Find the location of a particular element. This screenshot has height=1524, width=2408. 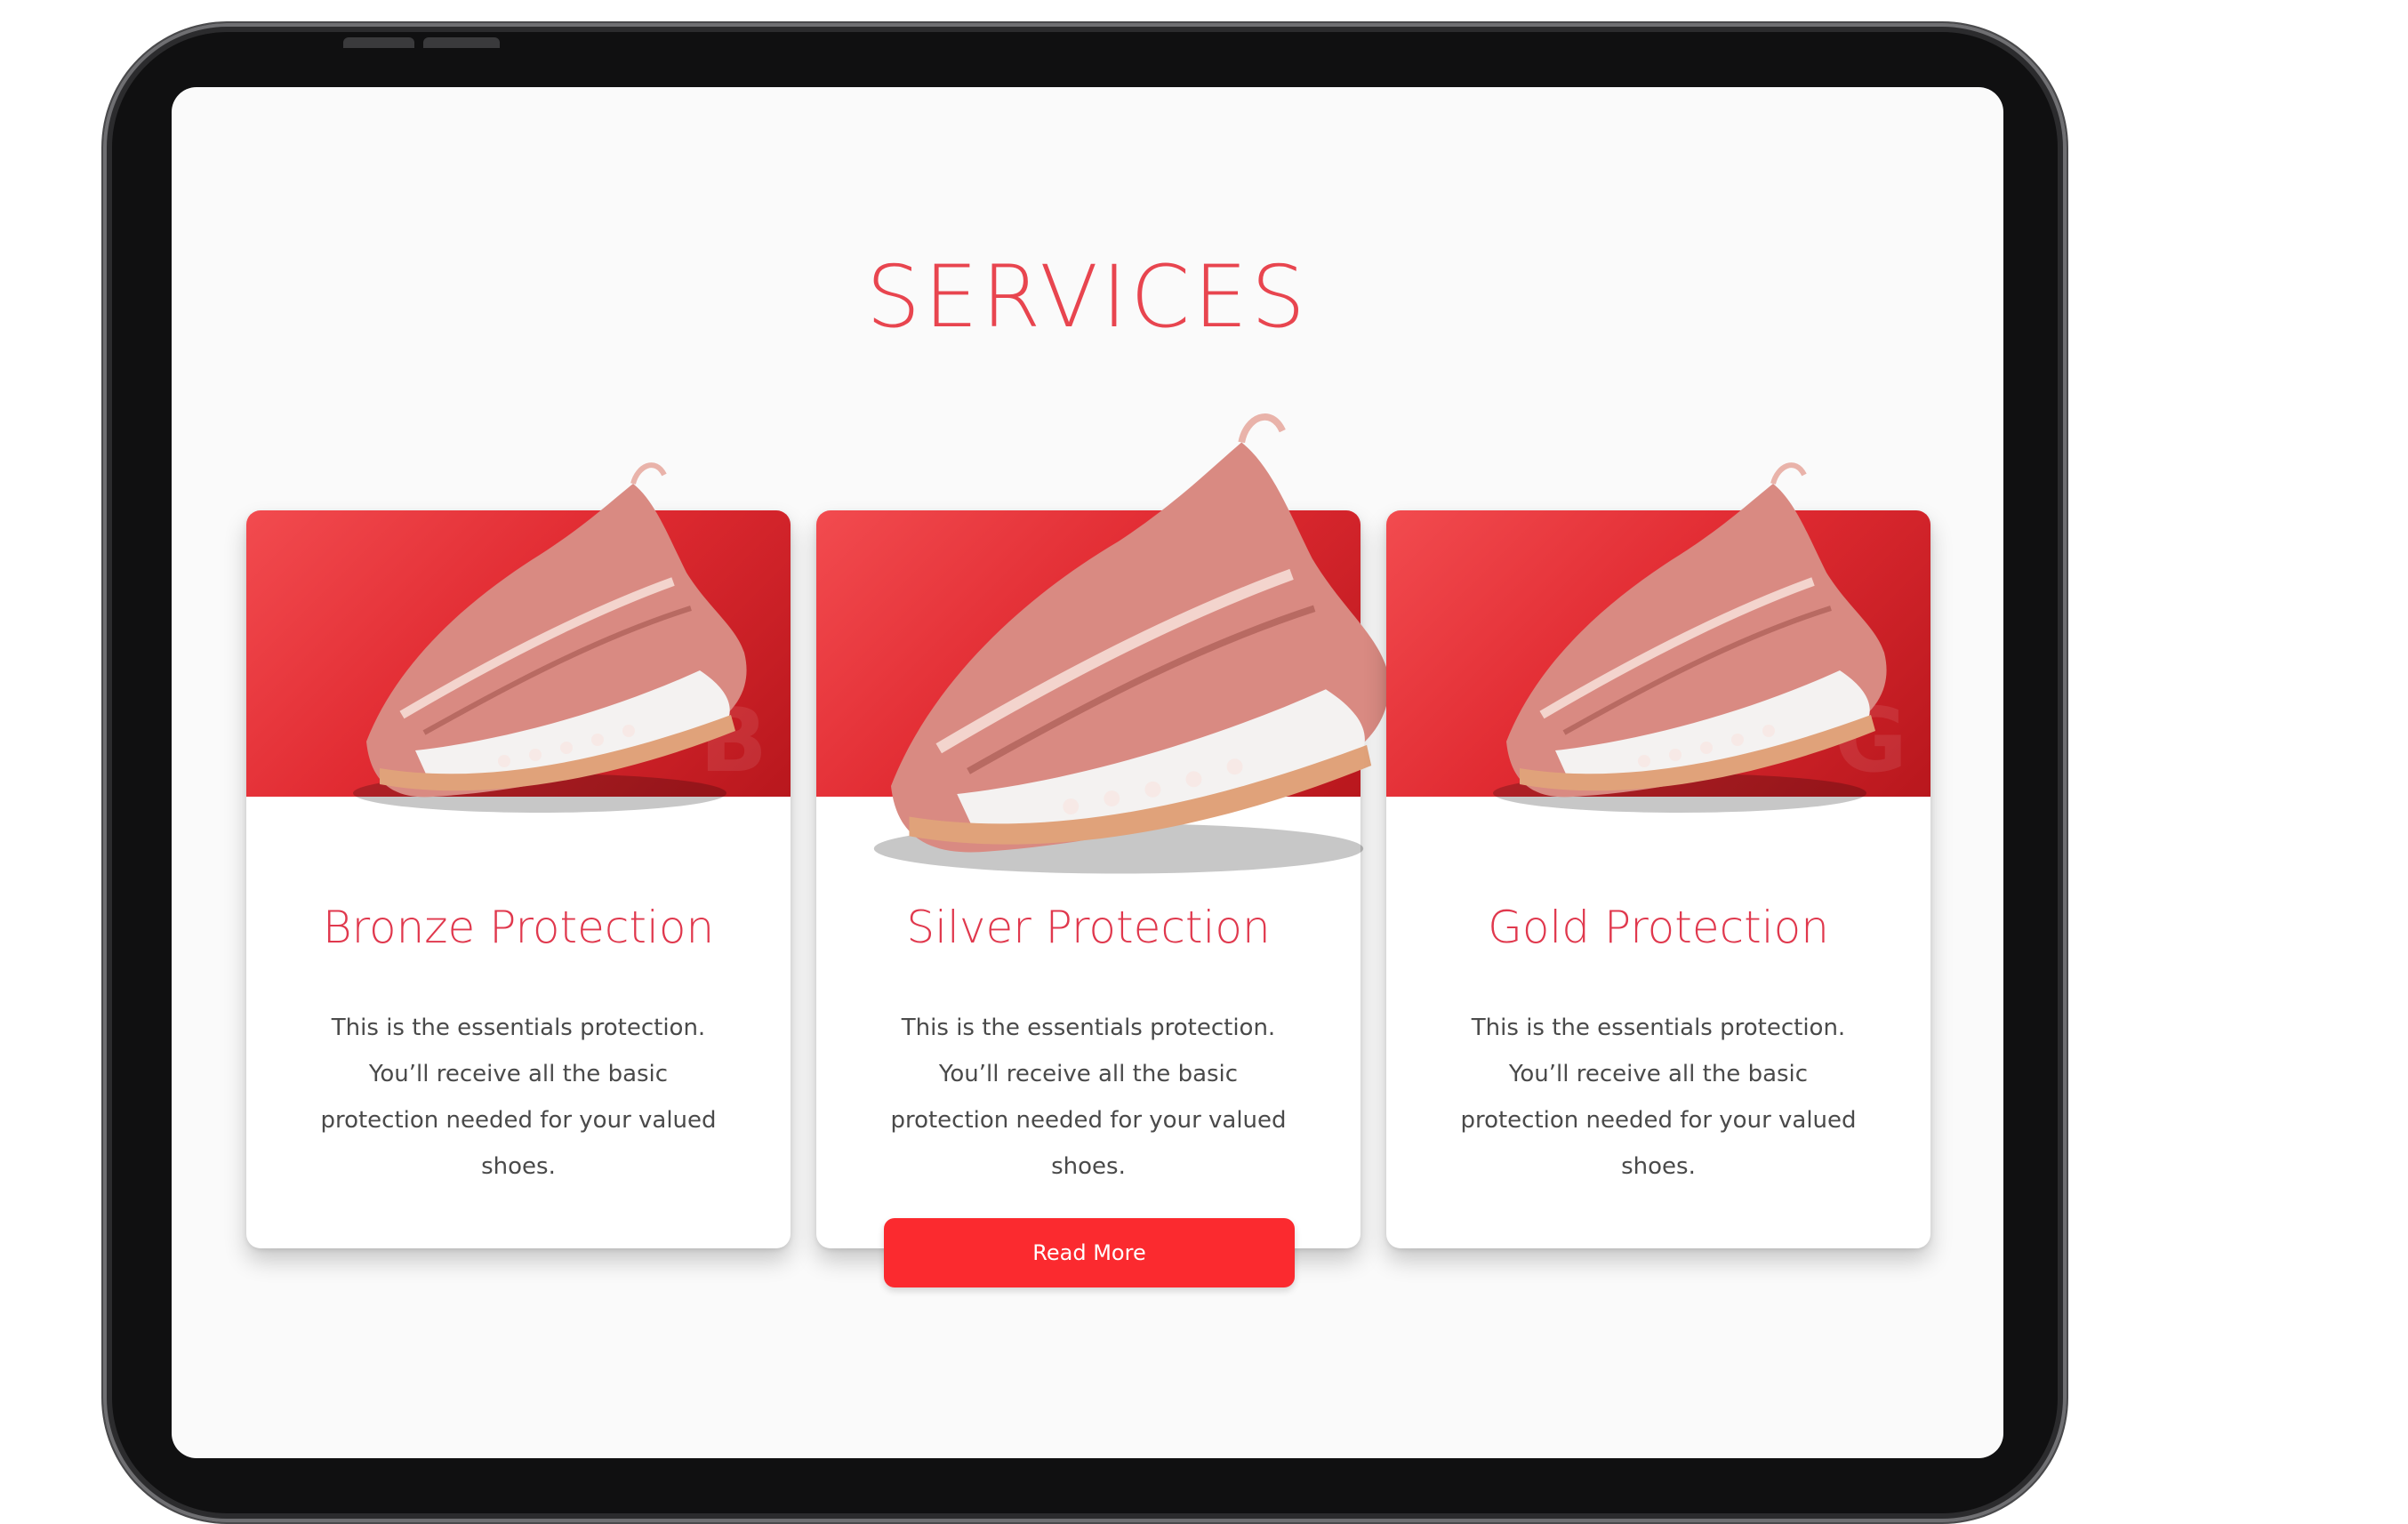

read-more-button: Read More is located at coordinates (1090, 1252).